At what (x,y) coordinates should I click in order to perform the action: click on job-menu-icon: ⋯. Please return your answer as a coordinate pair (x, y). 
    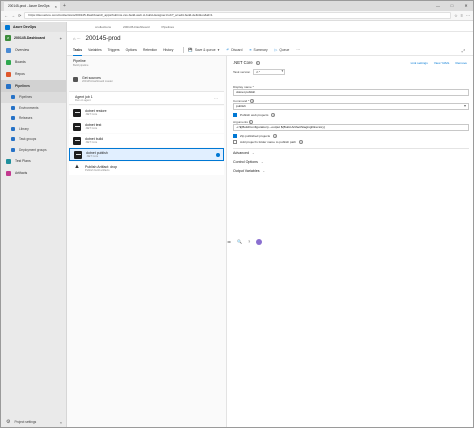
    Looking at the image, I should click on (216, 98).